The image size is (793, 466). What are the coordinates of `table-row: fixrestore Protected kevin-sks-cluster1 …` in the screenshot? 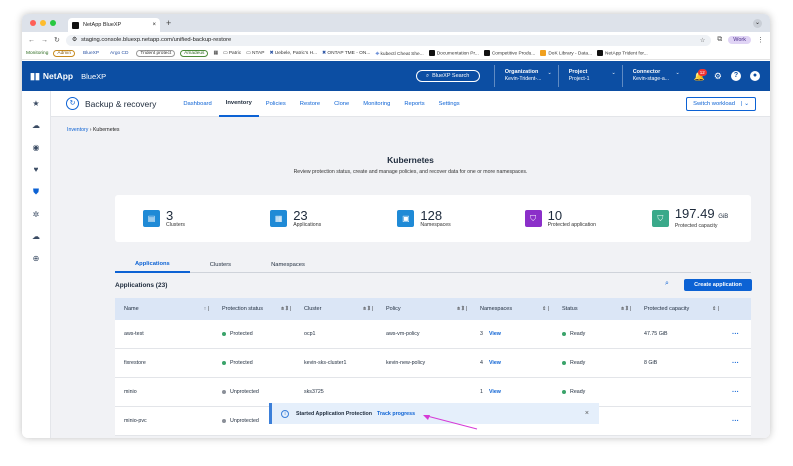 It's located at (433, 363).